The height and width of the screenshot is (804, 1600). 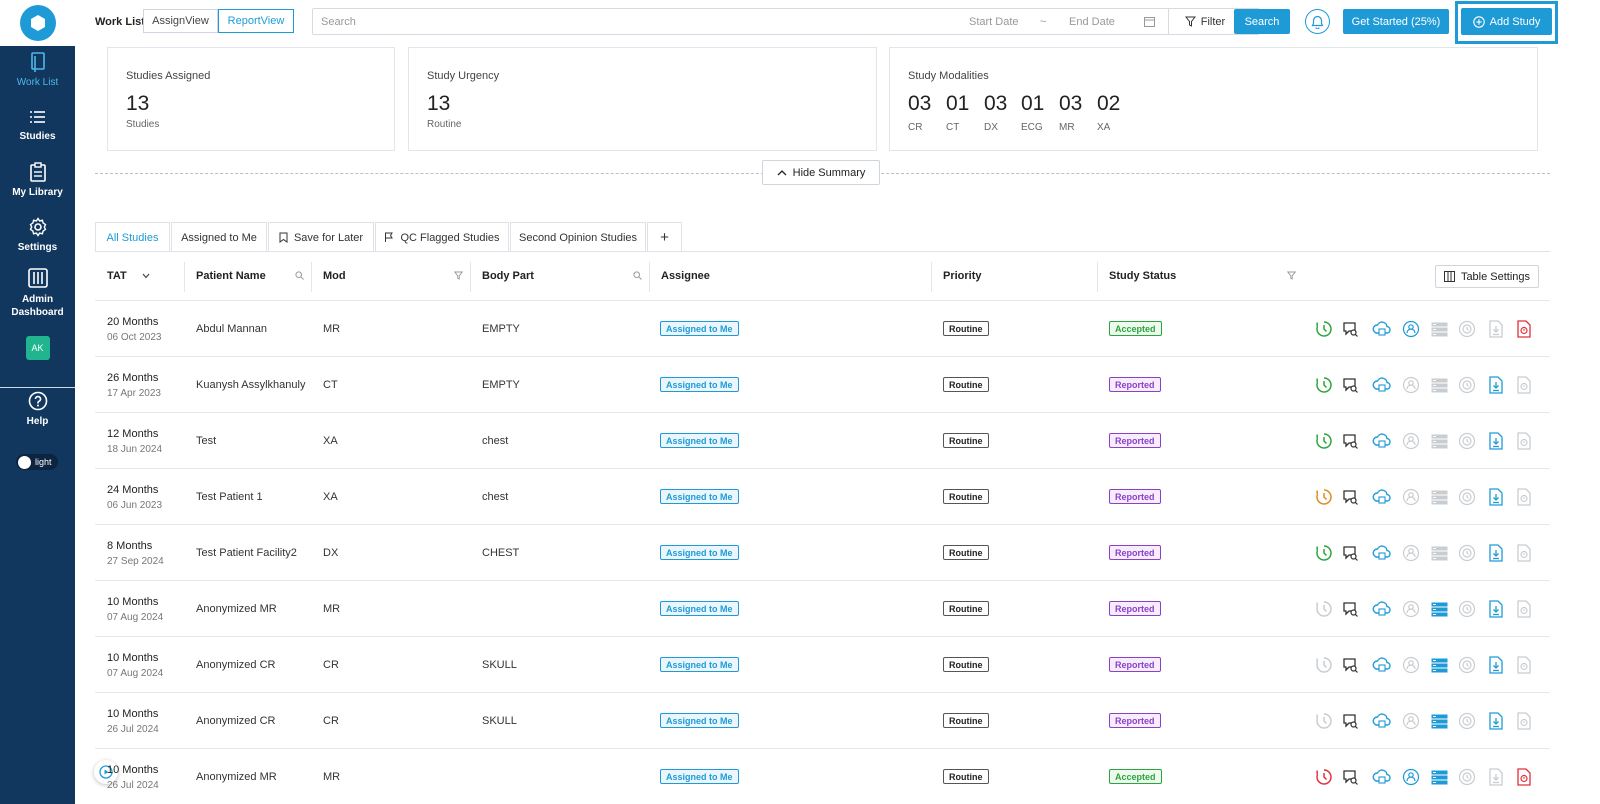 What do you see at coordinates (37, 409) in the screenshot?
I see `sidebar-item-help: Help` at bounding box center [37, 409].